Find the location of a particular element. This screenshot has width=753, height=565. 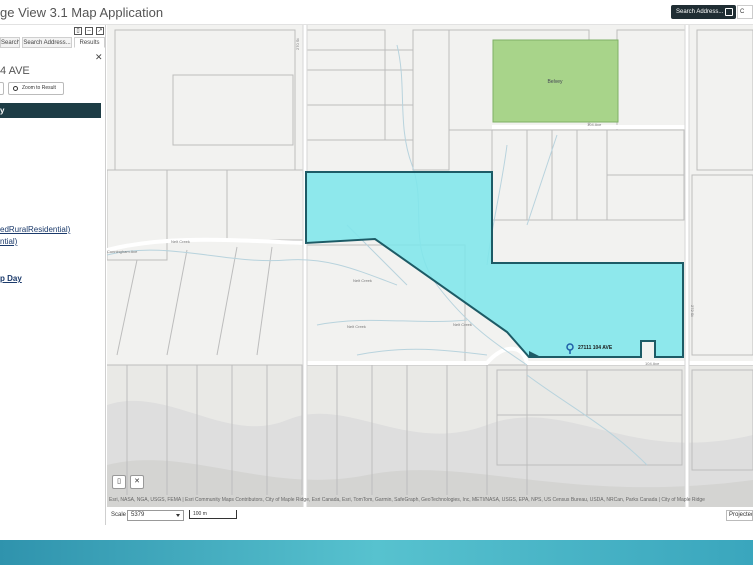

basemap-gallery-icon: ▯ is located at coordinates (119, 482).